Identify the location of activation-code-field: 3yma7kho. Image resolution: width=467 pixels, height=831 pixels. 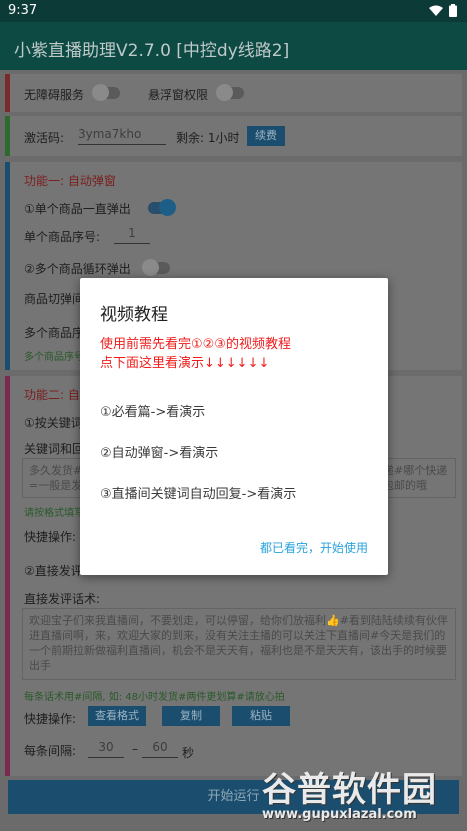
(122, 136).